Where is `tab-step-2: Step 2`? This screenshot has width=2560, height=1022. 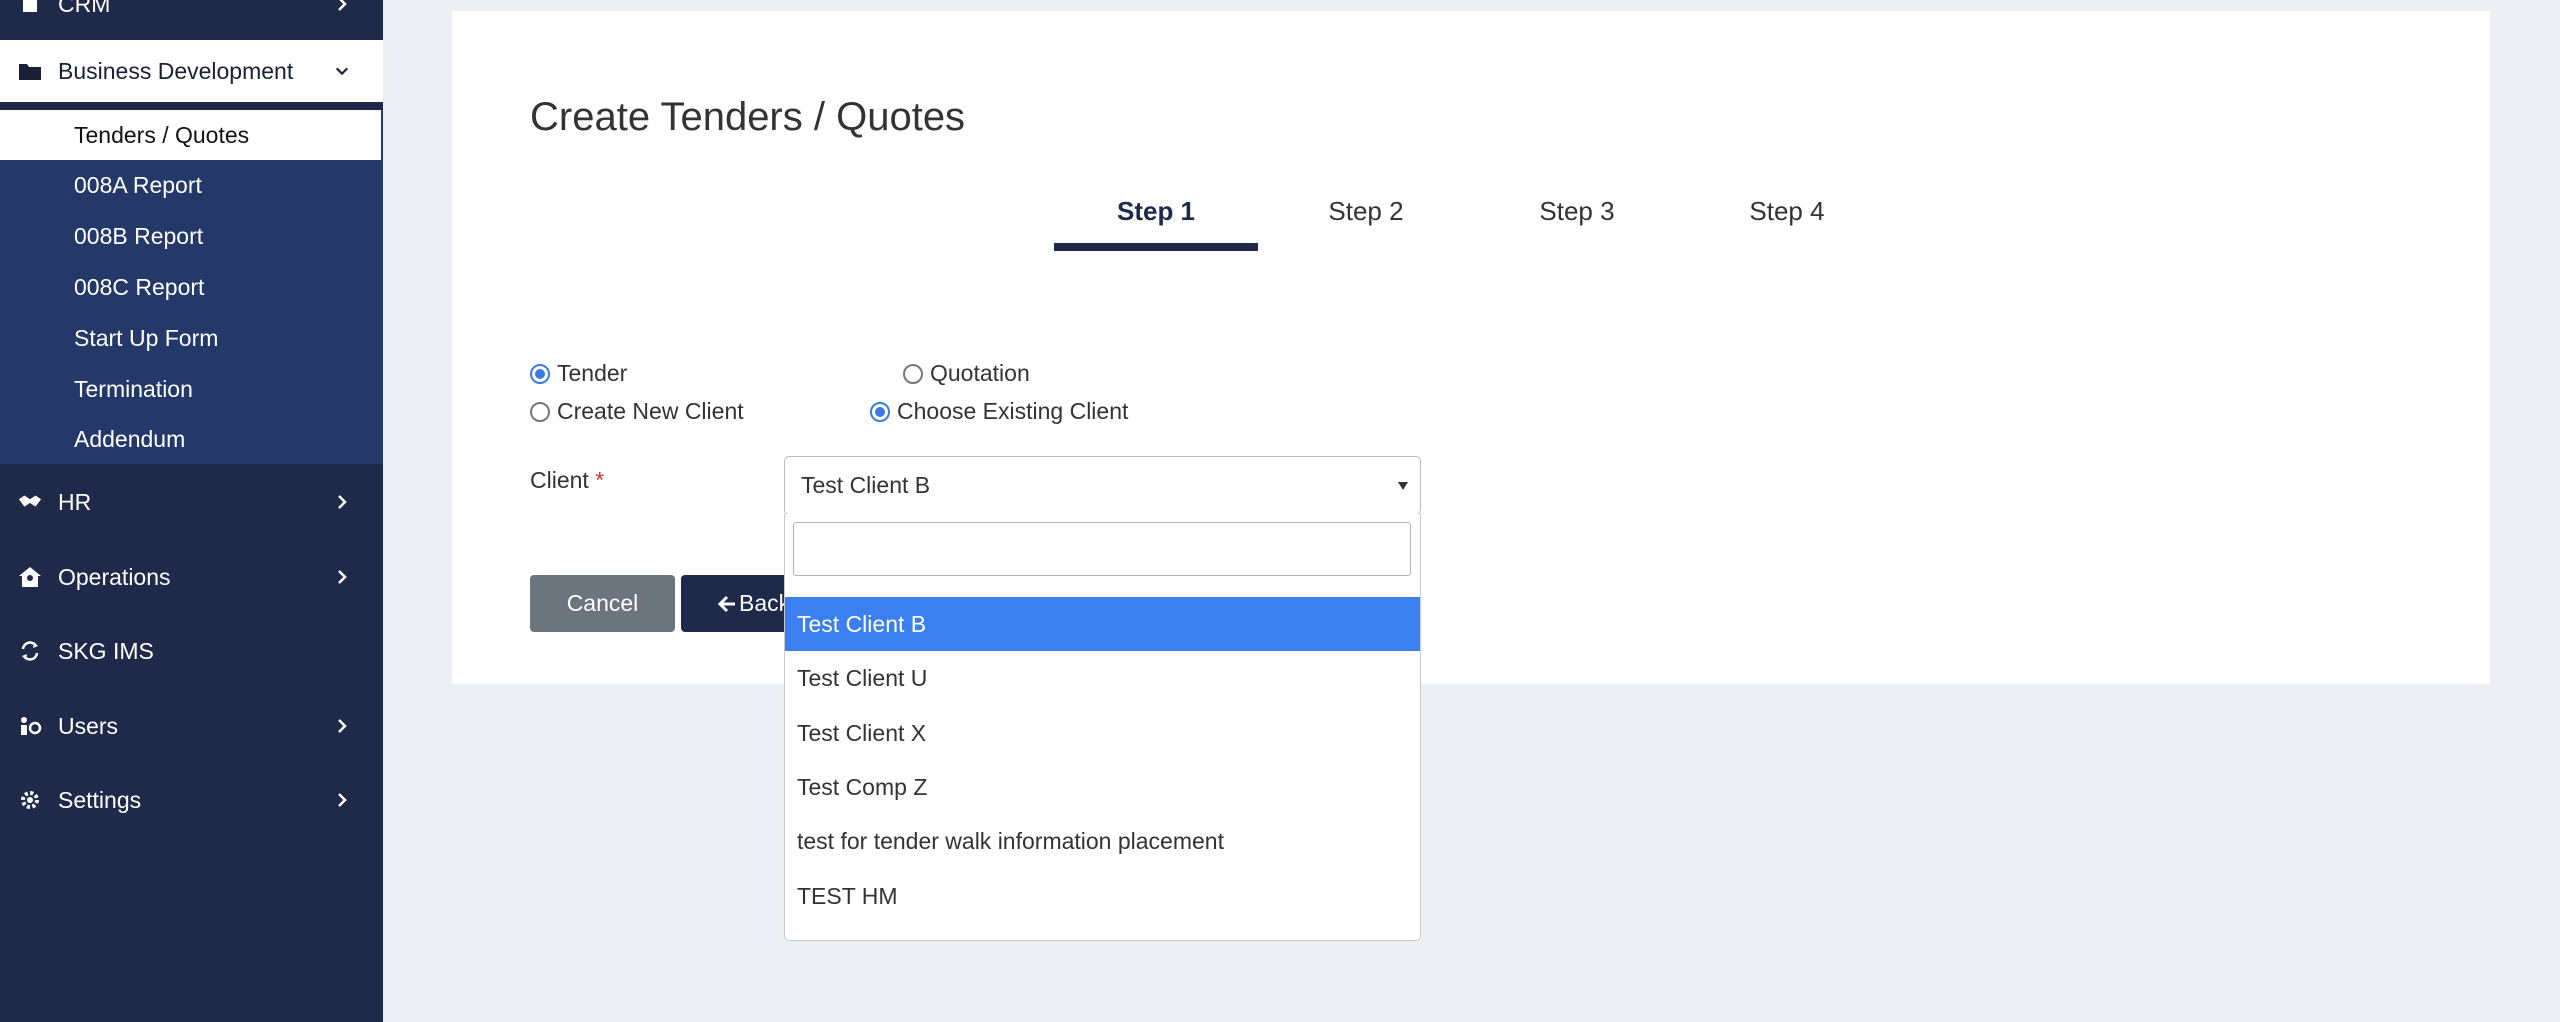 tab-step-2: Step 2 is located at coordinates (1366, 211).